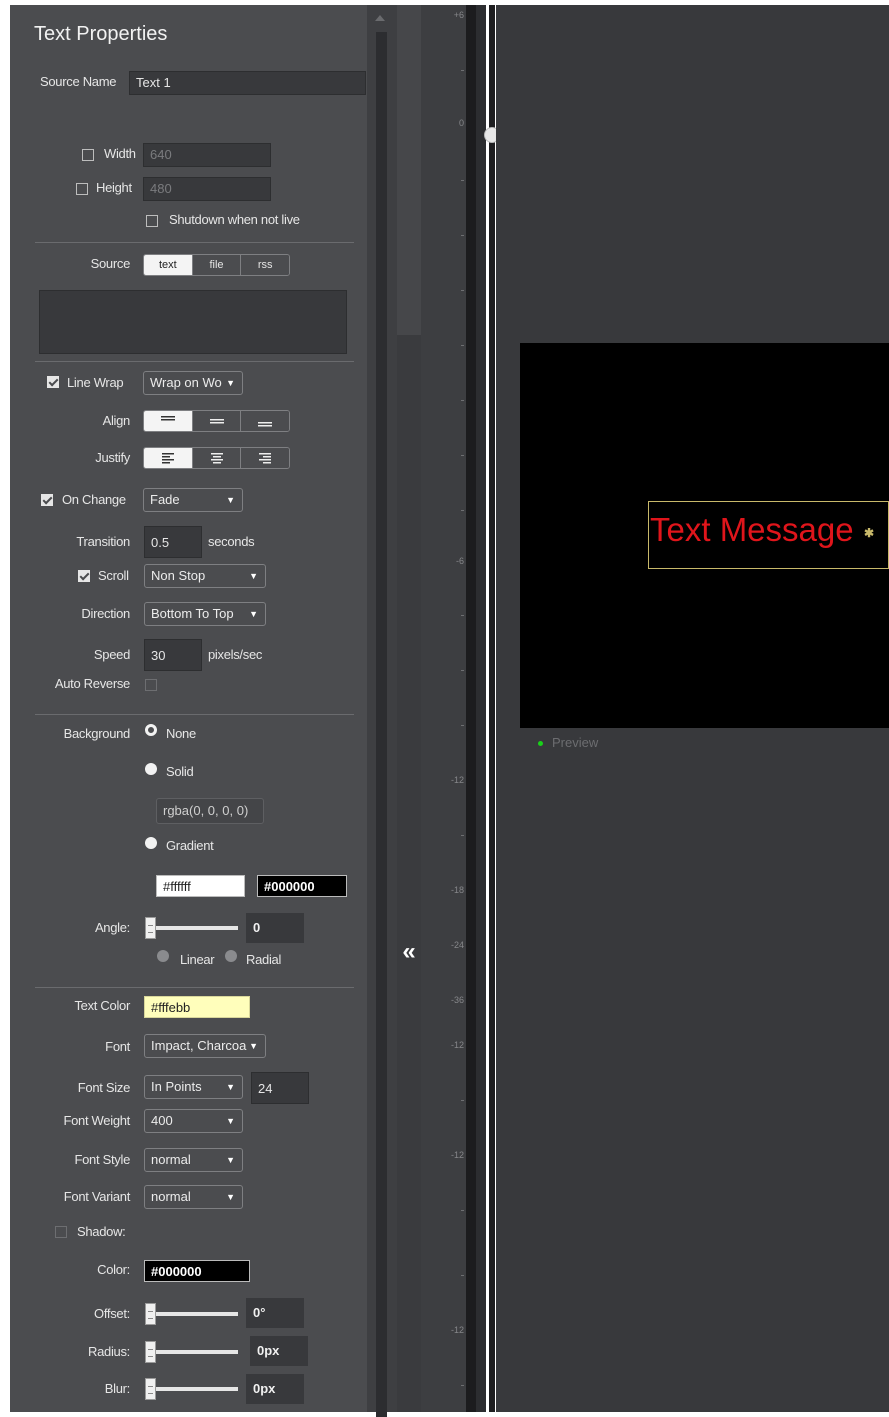  I want to click on shadow-color-input: #000000, so click(197, 1271).